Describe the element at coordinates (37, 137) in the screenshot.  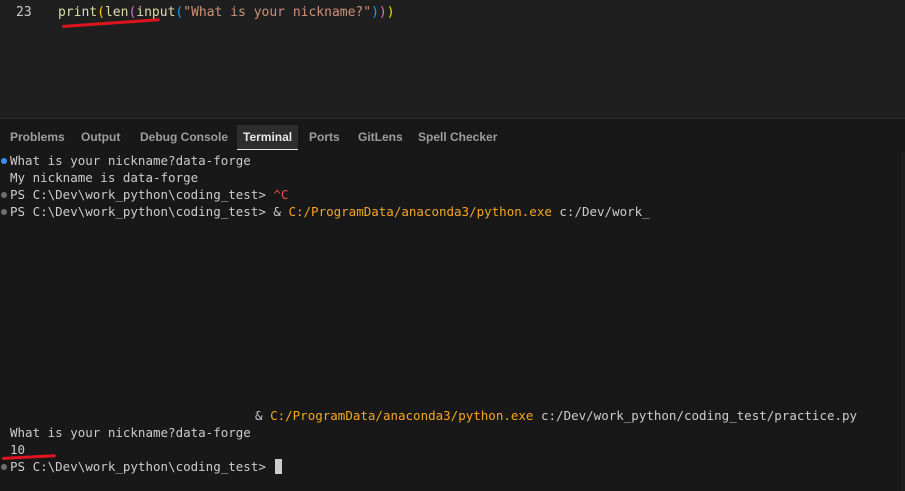
I see `tab-problems: Problems` at that location.